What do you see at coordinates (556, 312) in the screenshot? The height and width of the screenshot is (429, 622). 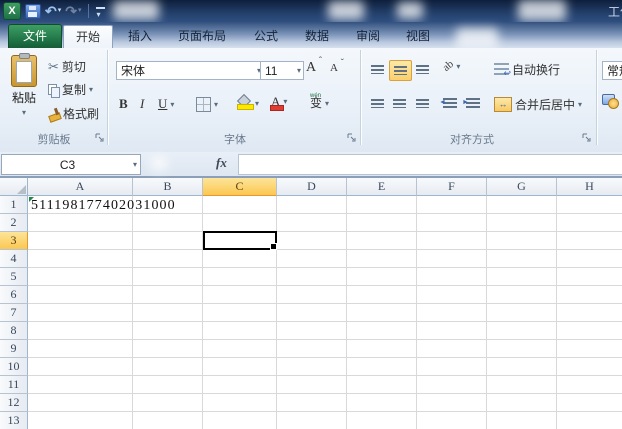 I see `gridline` at bounding box center [556, 312].